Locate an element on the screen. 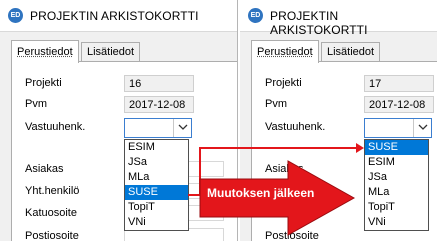 This screenshot has width=437, height=241. yht-henkilo-label: Yht.henkilö is located at coordinates (52, 191).